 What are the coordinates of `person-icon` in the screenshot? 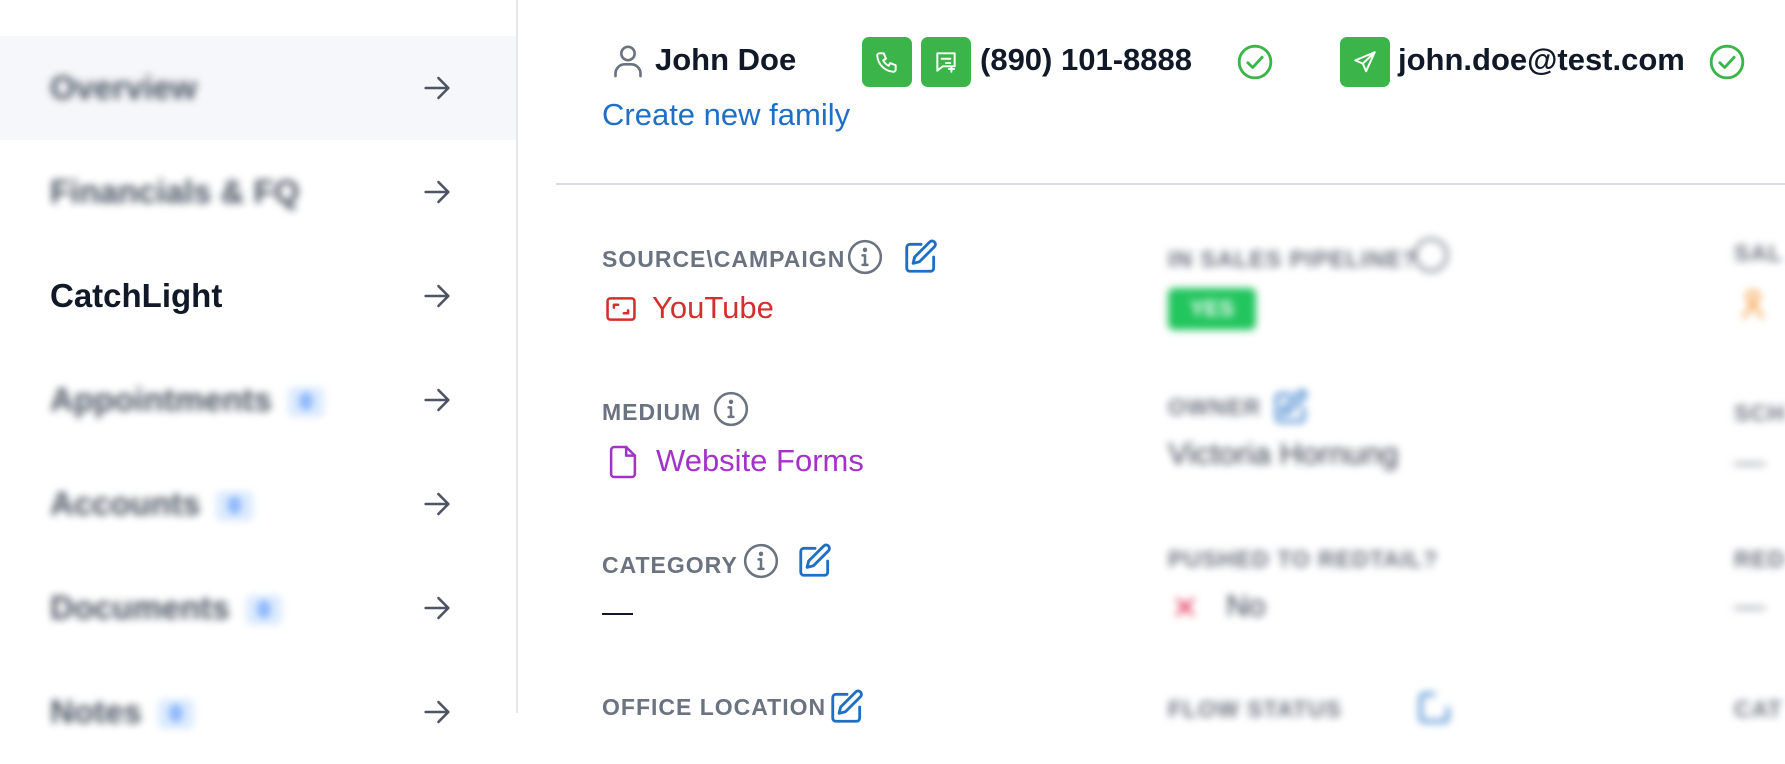 It's located at (628, 61).